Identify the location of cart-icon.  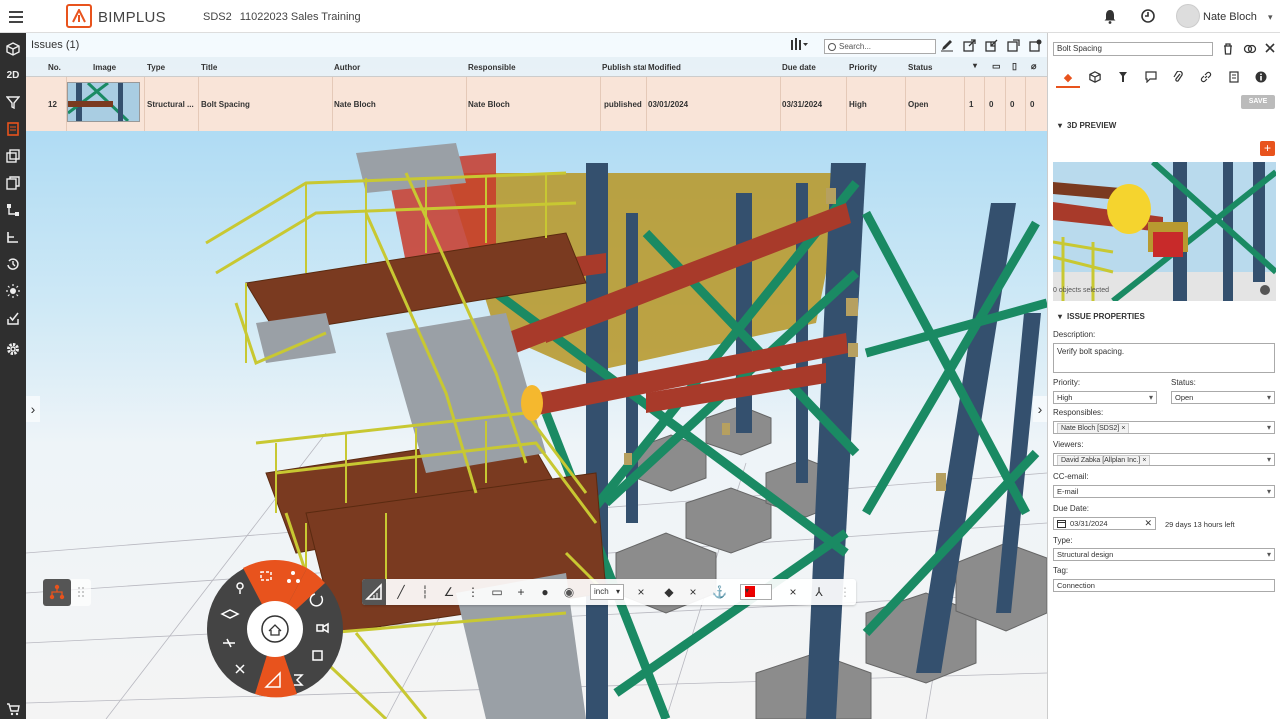
(13, 709).